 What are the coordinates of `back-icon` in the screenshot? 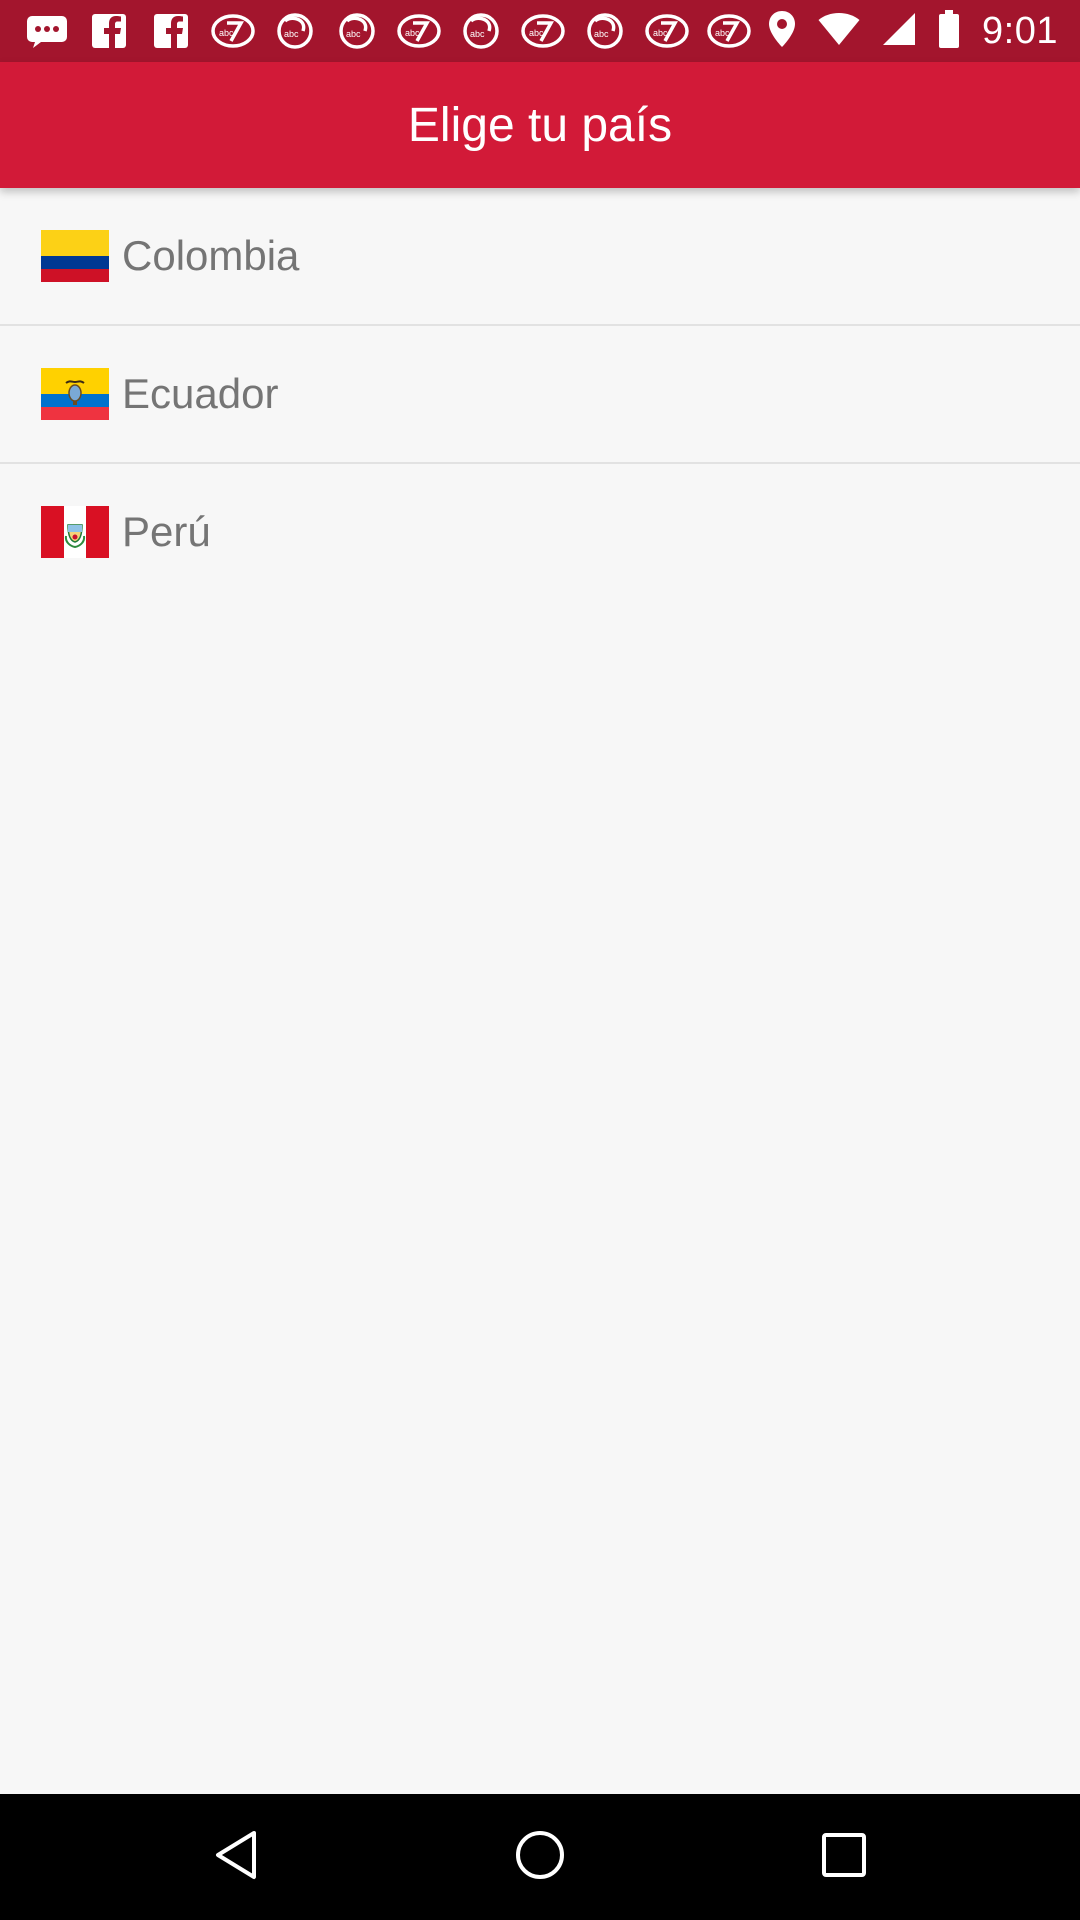 It's located at (236, 1857).